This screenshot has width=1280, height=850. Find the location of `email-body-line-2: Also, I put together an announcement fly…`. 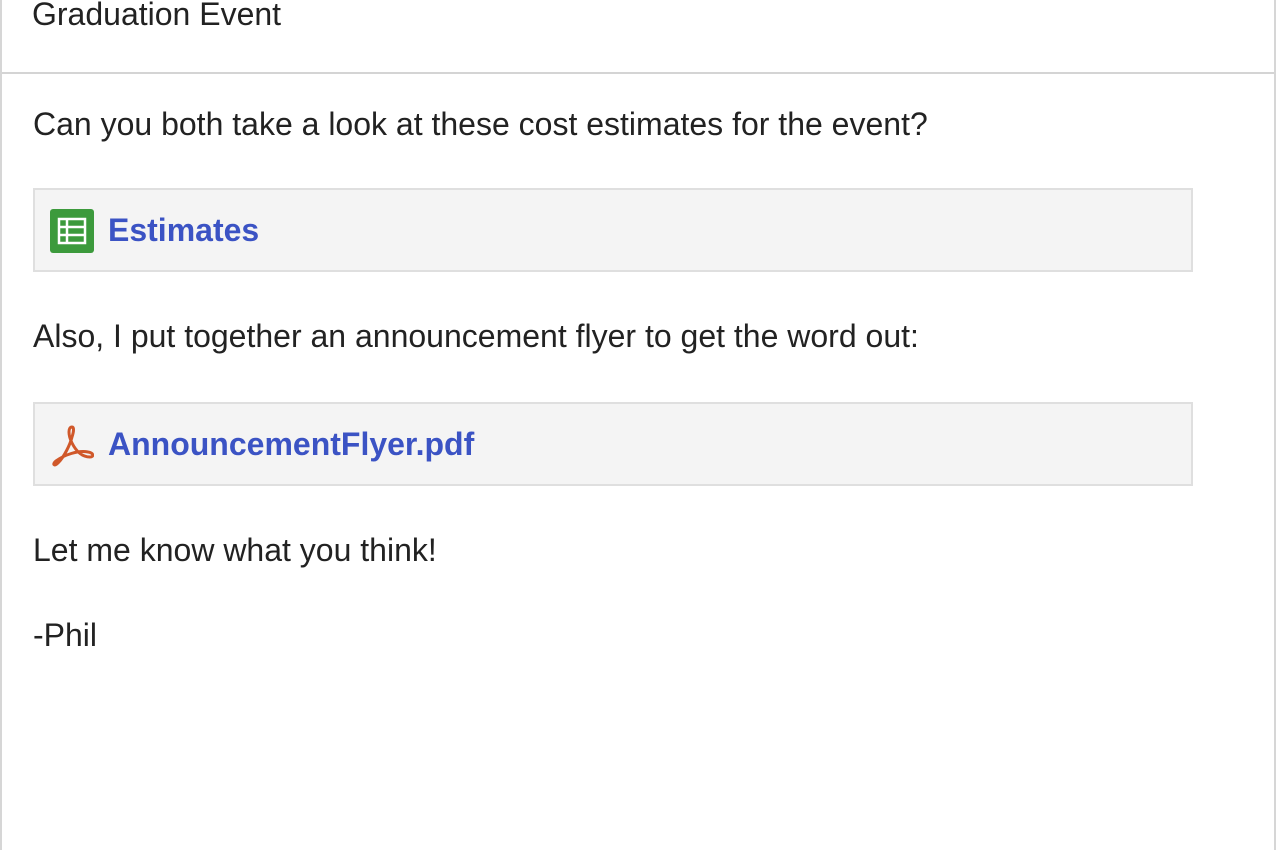

email-body-line-2: Also, I put together an announcement fly… is located at coordinates (476, 336).